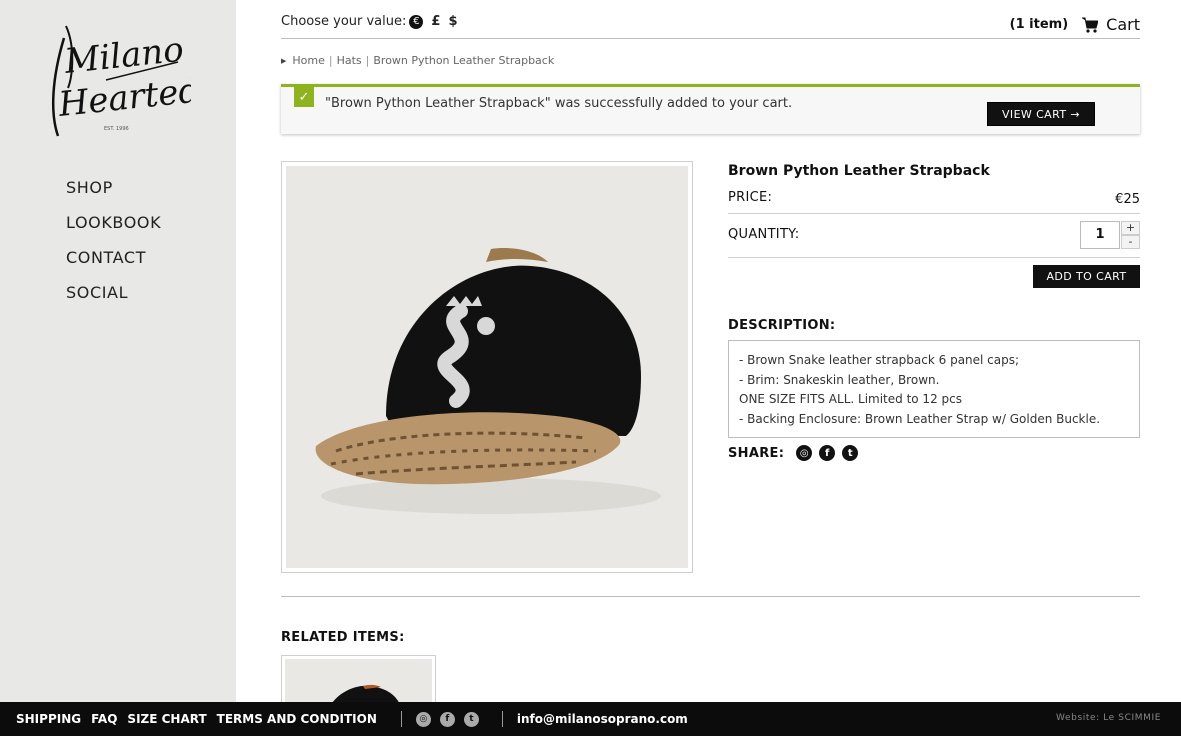  Describe the element at coordinates (124, 79) in the screenshot. I see `brand-logo: Milano Hearted EST. 1996` at that location.